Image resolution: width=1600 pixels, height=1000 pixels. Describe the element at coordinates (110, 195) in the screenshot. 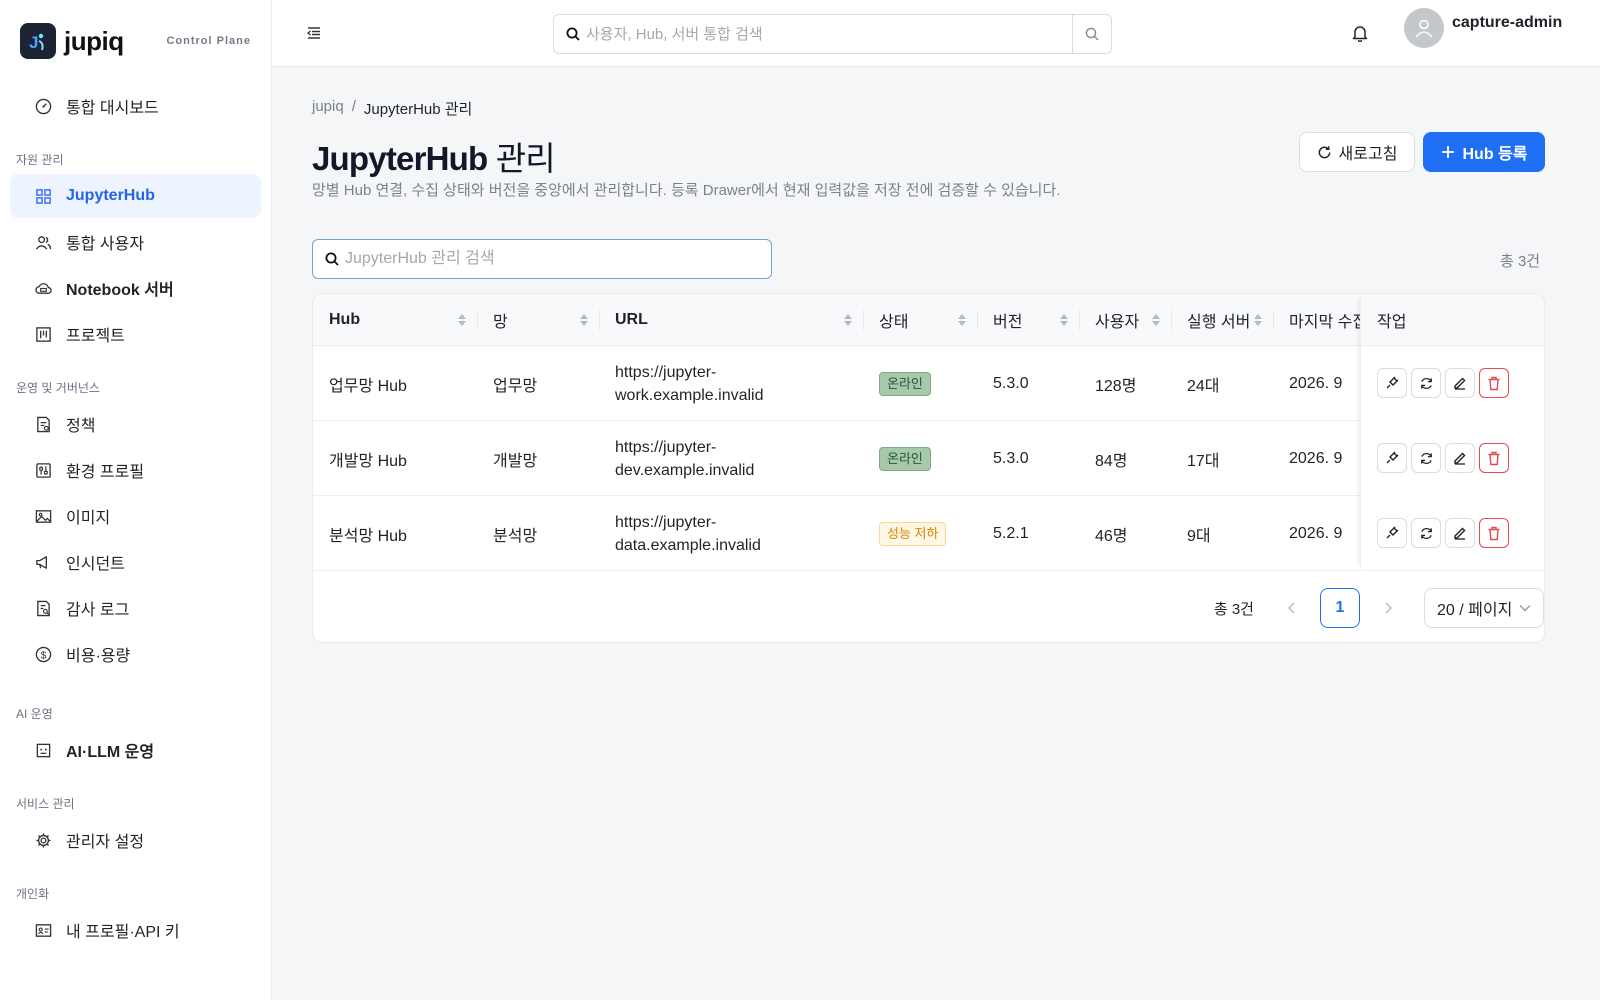

I see `sidebar-item-label: JupyterHub` at that location.